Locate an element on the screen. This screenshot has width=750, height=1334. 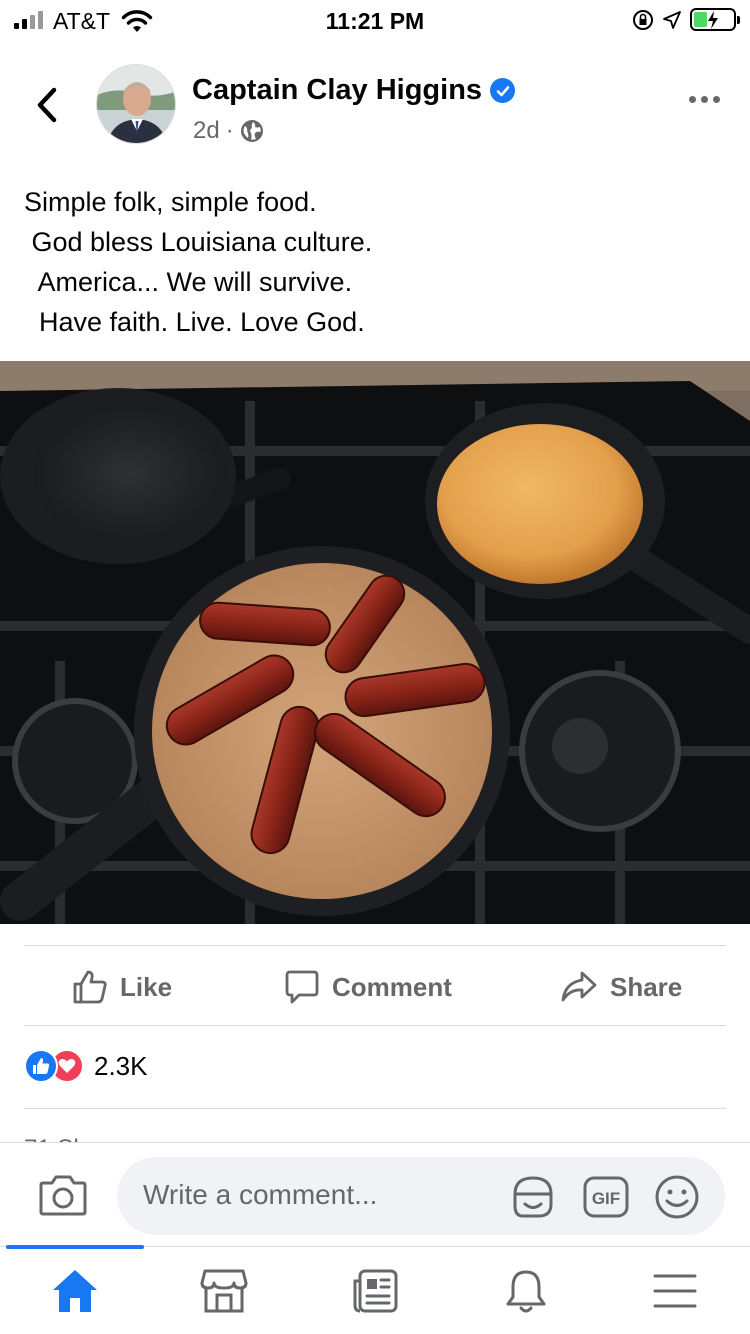
location-arrow-icon is located at coordinates (672, 19).